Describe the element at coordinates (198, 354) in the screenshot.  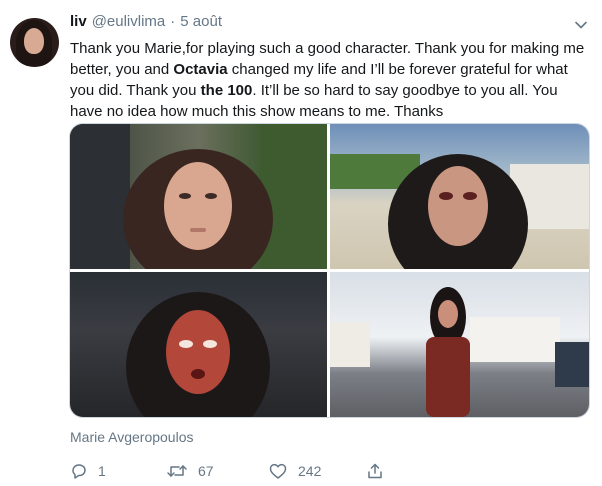
I see `photo-3-icon` at that location.